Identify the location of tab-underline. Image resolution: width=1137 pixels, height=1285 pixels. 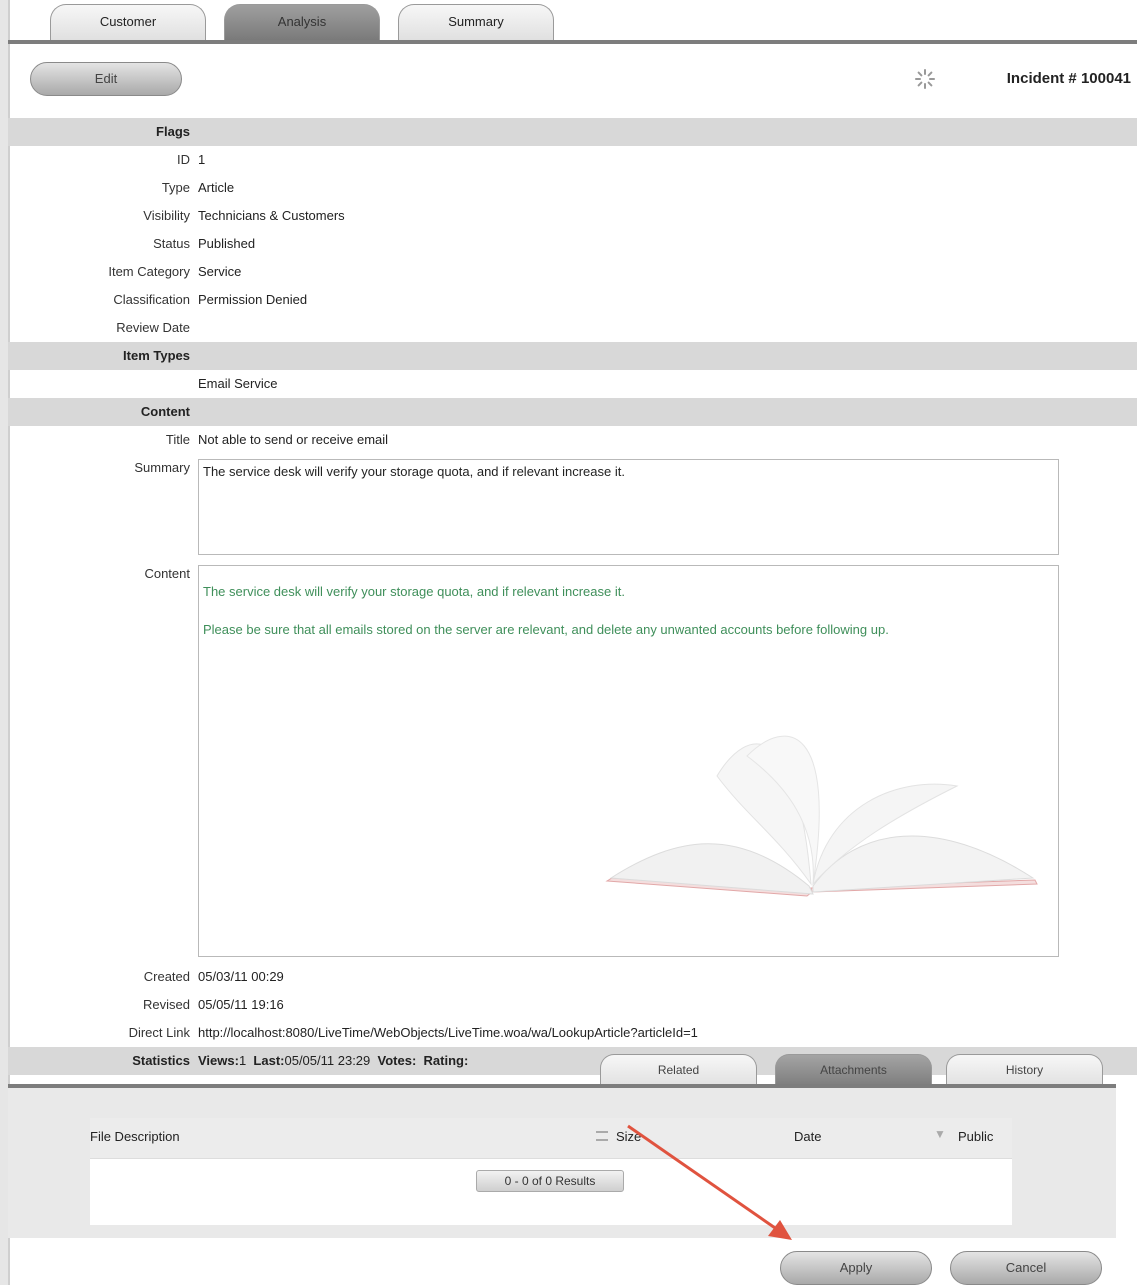
(572, 42).